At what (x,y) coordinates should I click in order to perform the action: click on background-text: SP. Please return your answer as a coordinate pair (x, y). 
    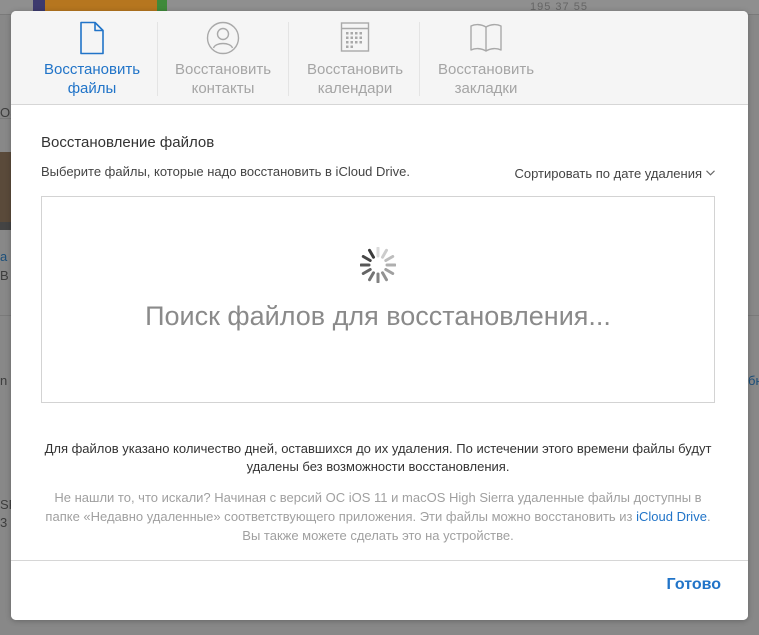
    Looking at the image, I should click on (5, 504).